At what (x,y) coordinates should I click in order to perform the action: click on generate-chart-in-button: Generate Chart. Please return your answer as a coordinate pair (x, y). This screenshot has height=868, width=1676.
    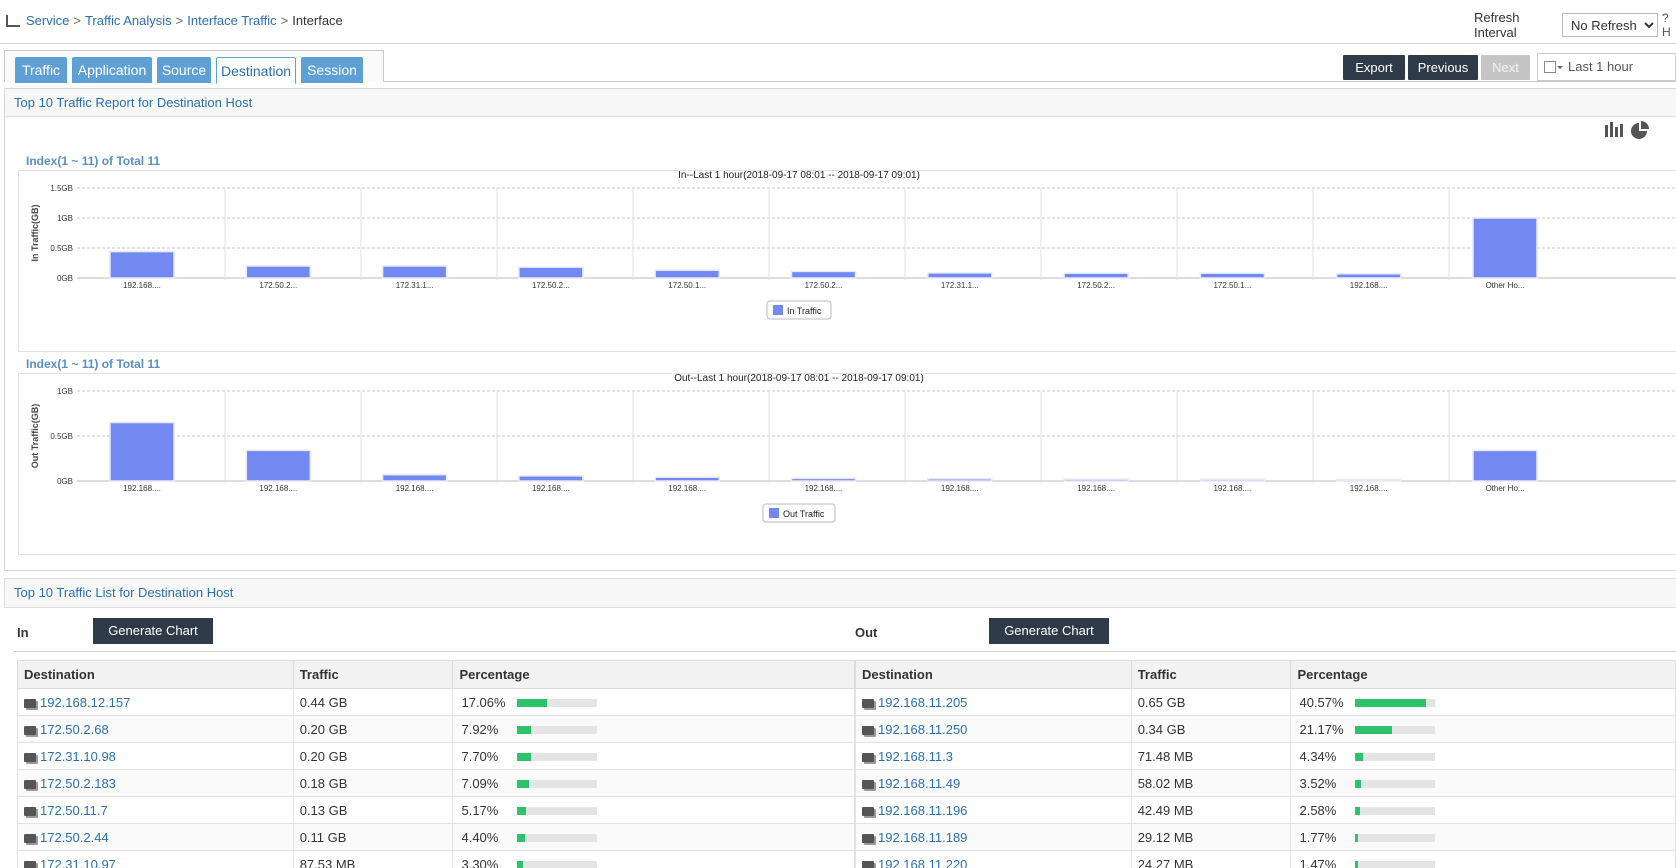
    Looking at the image, I should click on (153, 631).